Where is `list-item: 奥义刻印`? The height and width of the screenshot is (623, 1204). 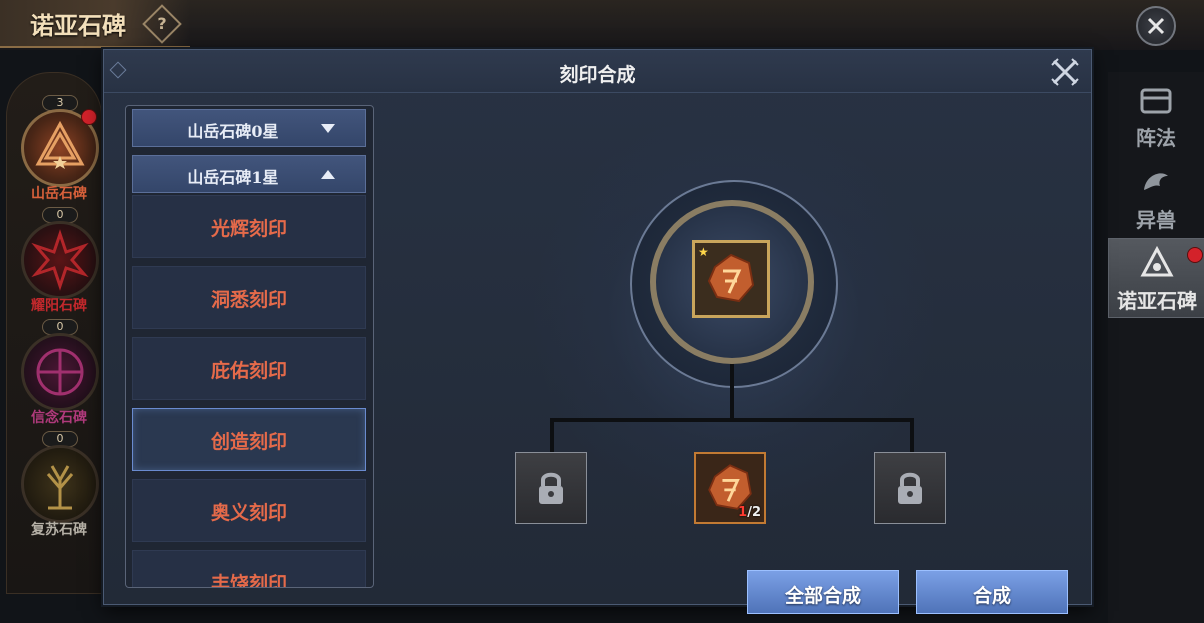
list-item: 奥义刻印 is located at coordinates (249, 510).